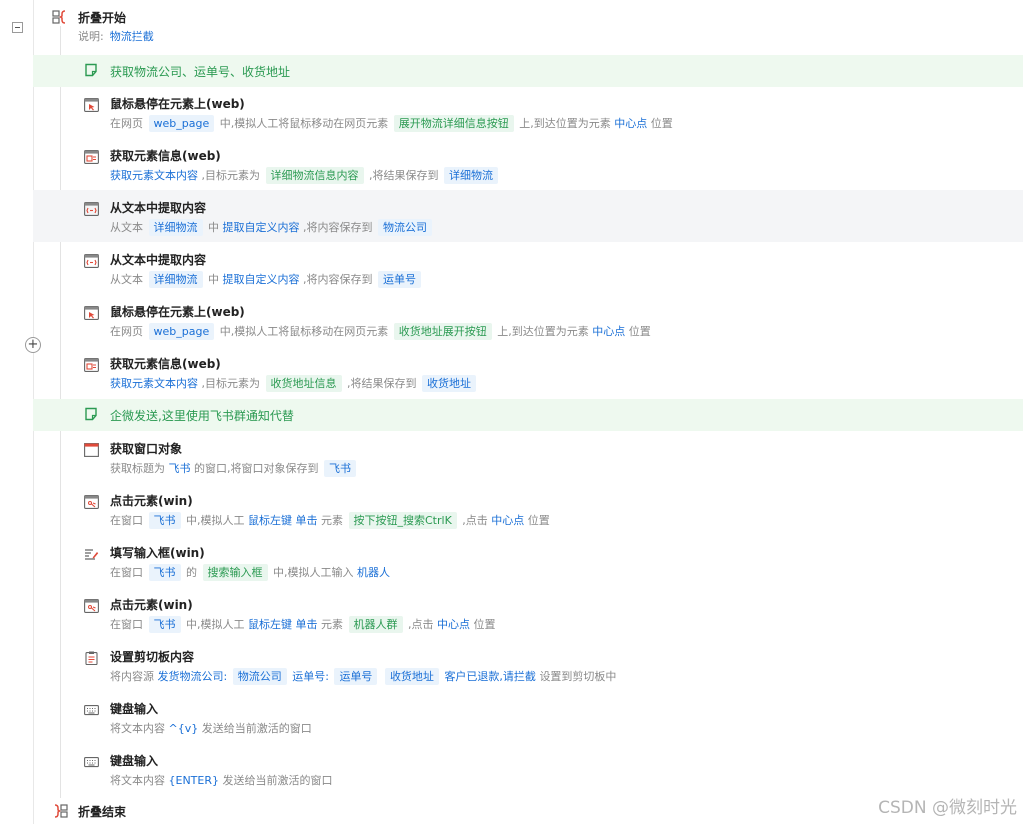  I want to click on collapse-icon, so click(17, 27).